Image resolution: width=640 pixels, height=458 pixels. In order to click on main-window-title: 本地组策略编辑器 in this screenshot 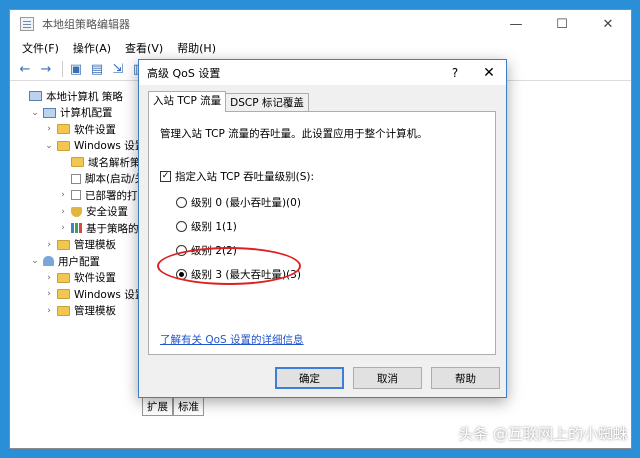, I will do `click(86, 24)`.